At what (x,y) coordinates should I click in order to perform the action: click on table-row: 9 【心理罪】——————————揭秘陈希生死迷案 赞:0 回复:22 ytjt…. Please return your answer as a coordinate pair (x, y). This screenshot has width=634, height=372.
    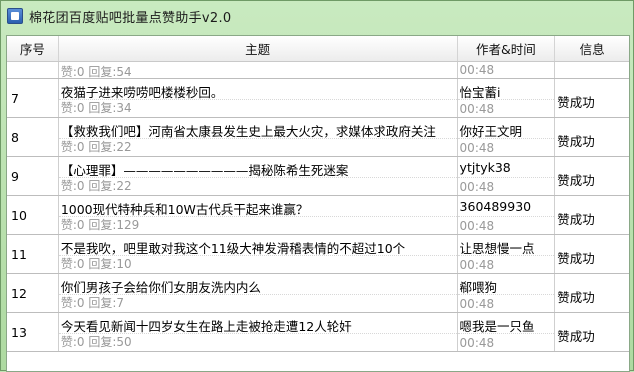
    Looking at the image, I should click on (318, 176).